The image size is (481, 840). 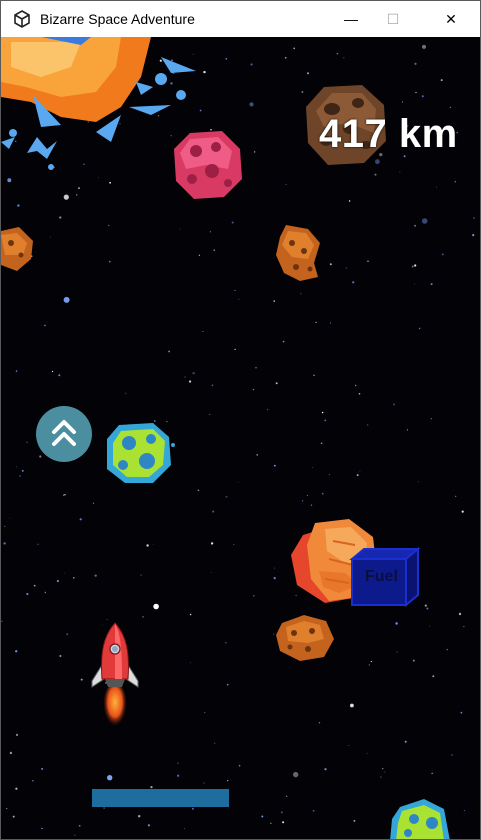 I want to click on boost-button, so click(x=64, y=434).